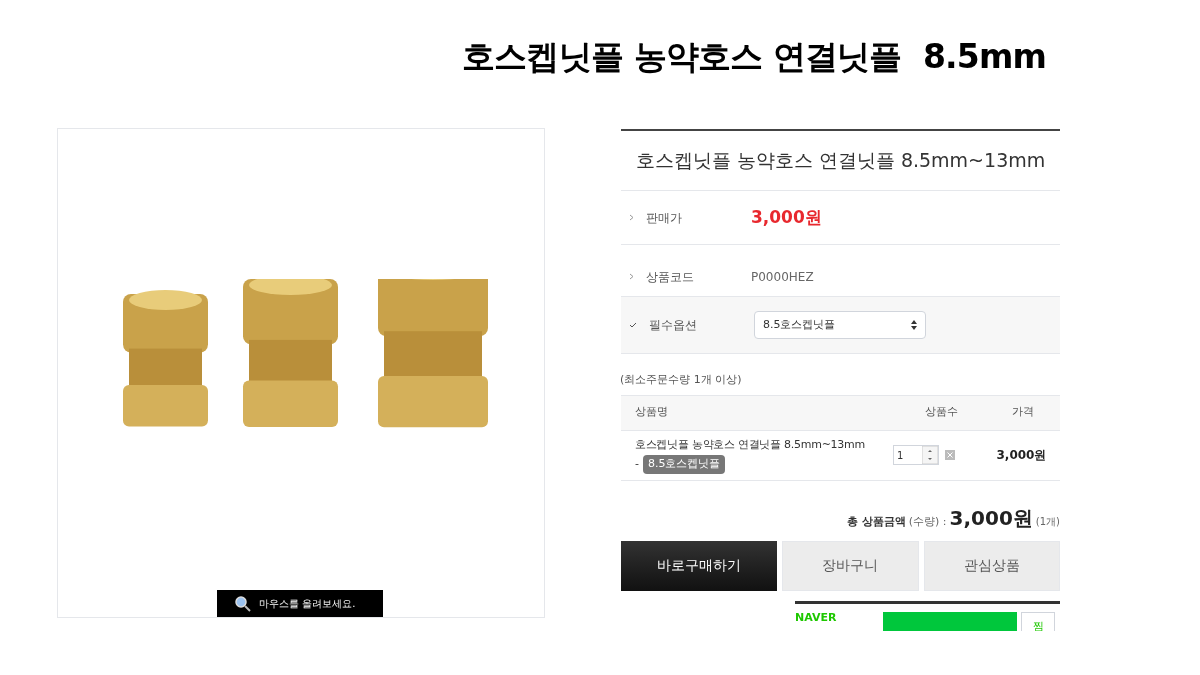  What do you see at coordinates (930, 455) in the screenshot?
I see `stepper-icon` at bounding box center [930, 455].